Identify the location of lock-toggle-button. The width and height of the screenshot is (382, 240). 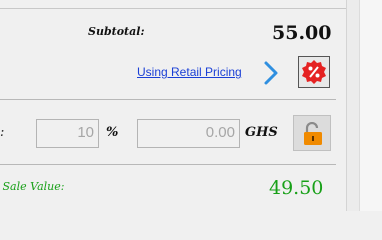
(312, 133).